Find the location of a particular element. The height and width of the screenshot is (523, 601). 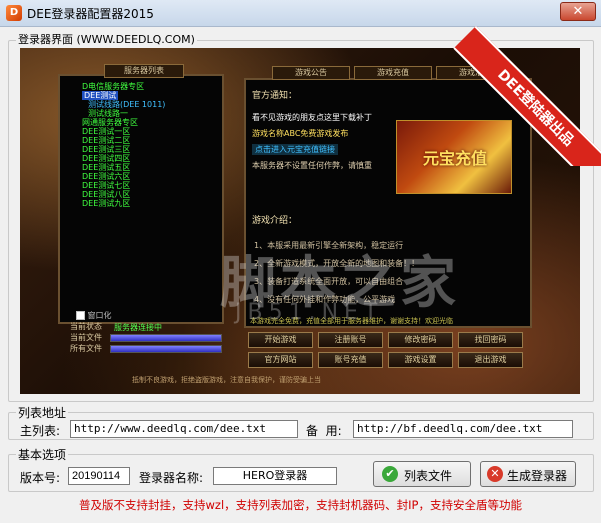

tab-game-notice: 游戏公告 is located at coordinates (311, 73).